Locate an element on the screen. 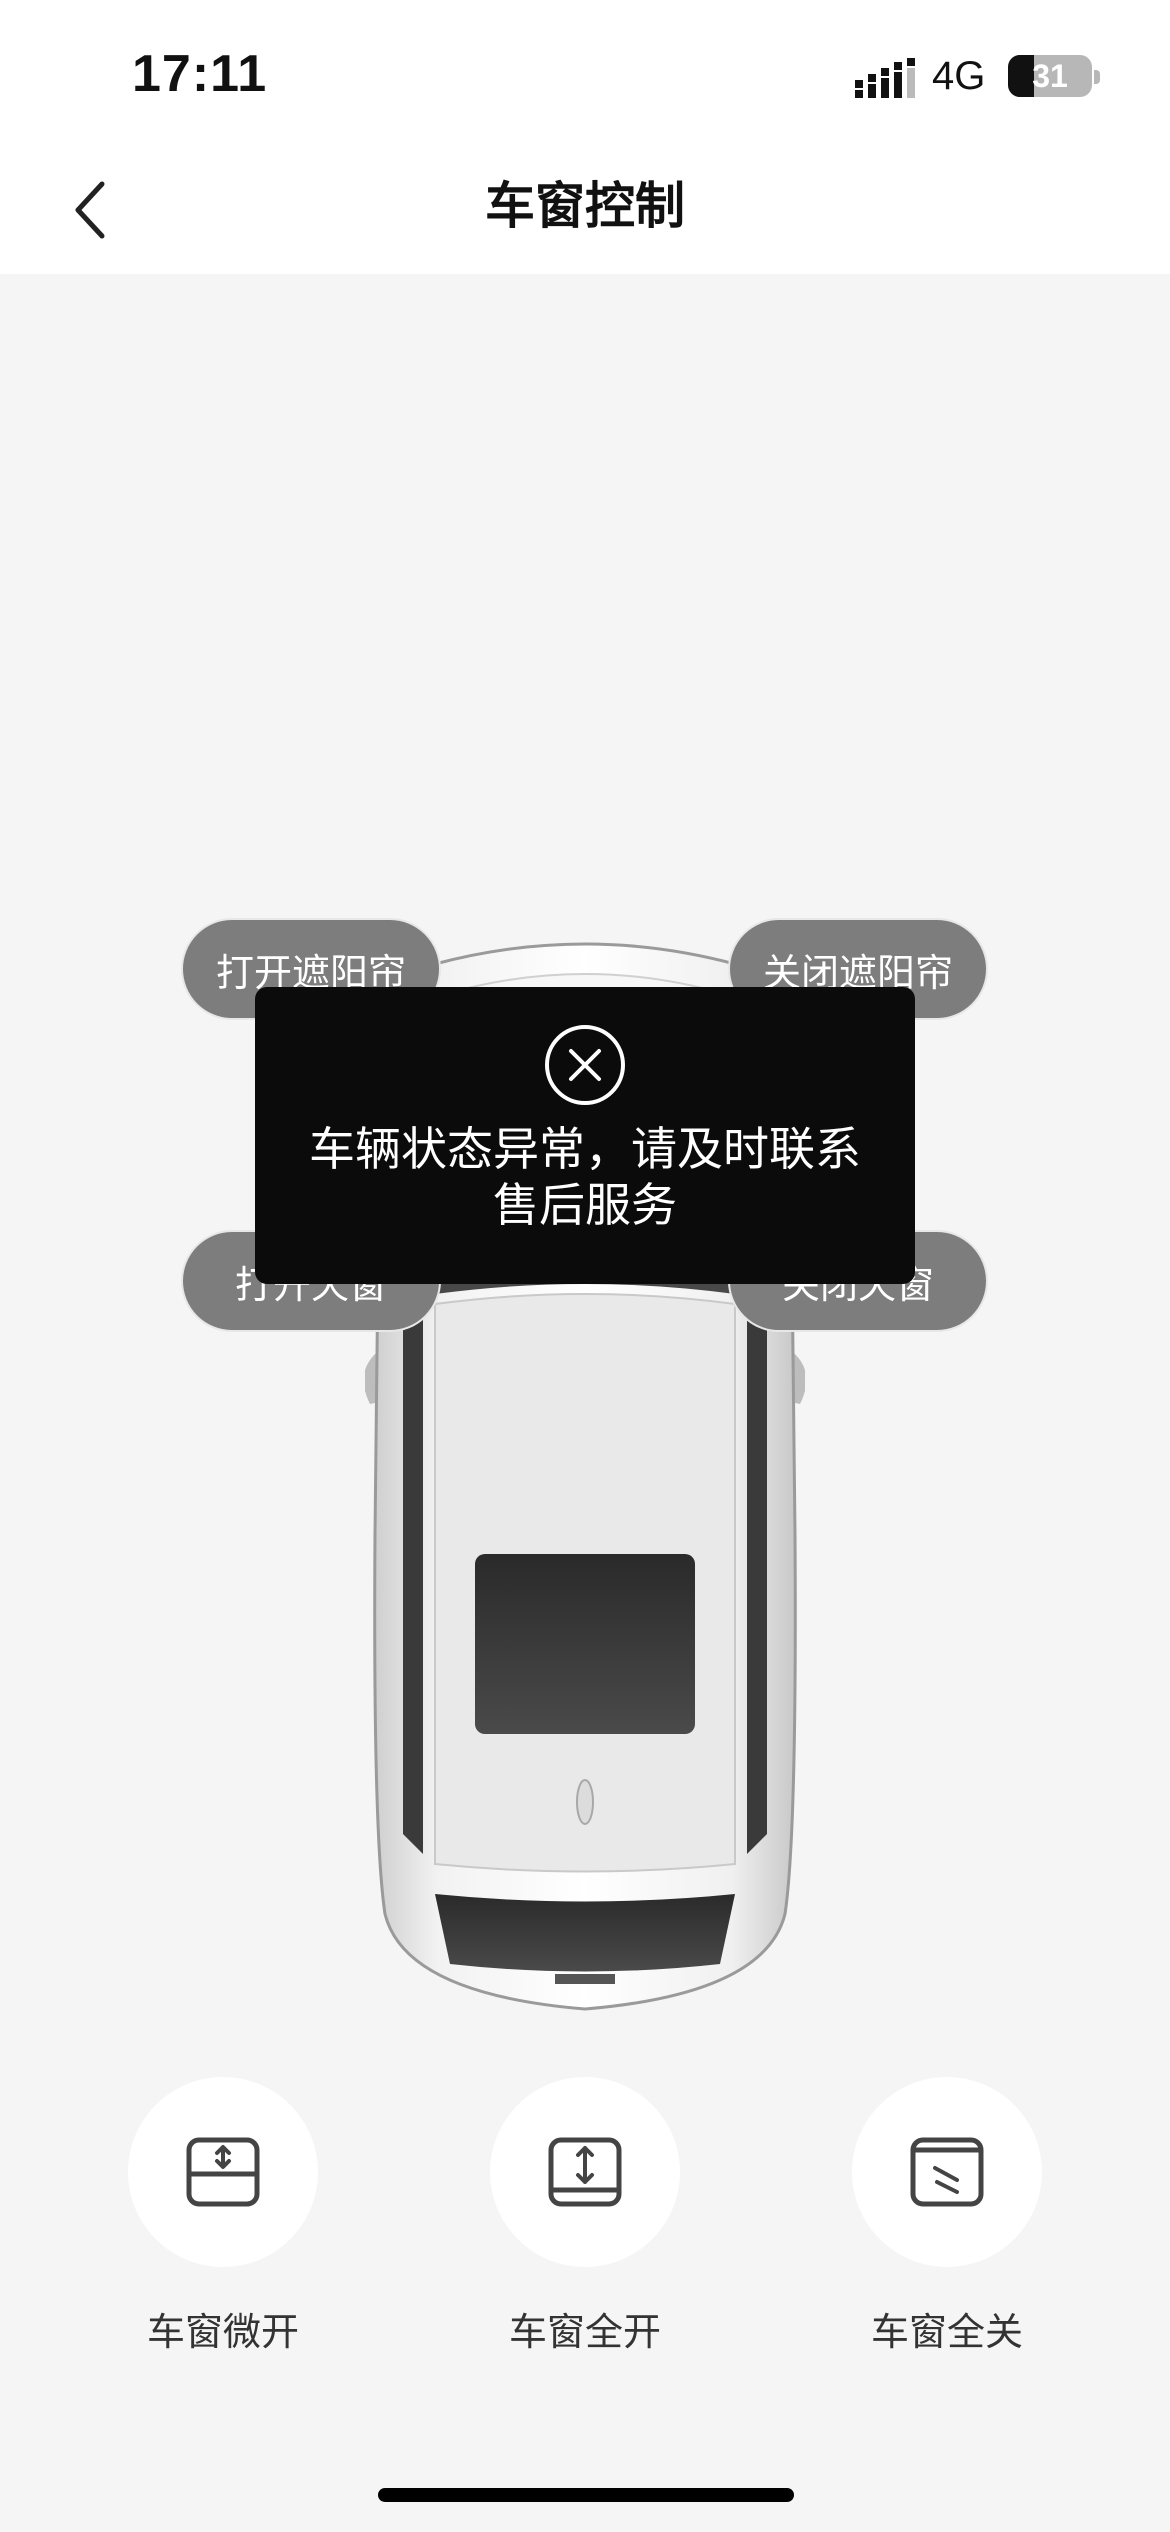 This screenshot has height=2532, width=1170. window-open-circle is located at coordinates (585, 2172).